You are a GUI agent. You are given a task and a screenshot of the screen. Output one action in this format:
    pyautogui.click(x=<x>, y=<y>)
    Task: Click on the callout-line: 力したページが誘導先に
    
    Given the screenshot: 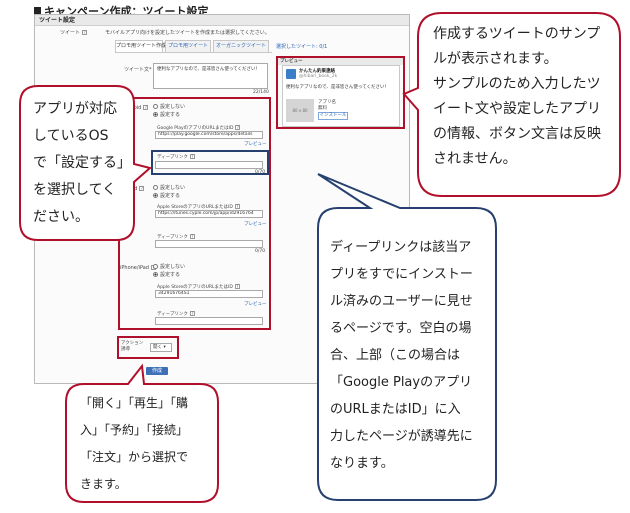 What is the action you would take?
    pyautogui.click(x=401, y=436)
    